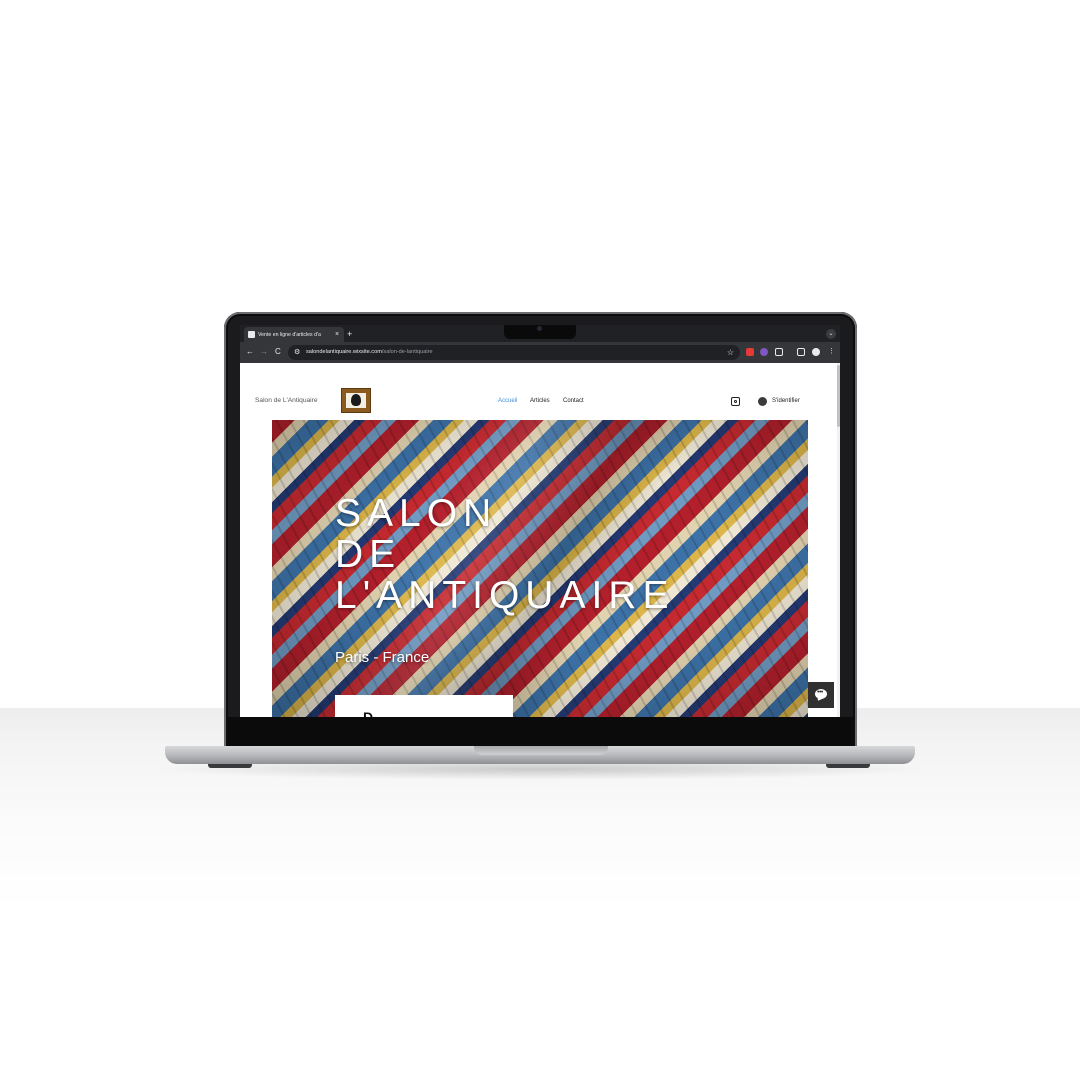 The height and width of the screenshot is (1080, 1080). What do you see at coordinates (416, 513) in the screenshot?
I see `hero-title-line-1: SALON` at bounding box center [416, 513].